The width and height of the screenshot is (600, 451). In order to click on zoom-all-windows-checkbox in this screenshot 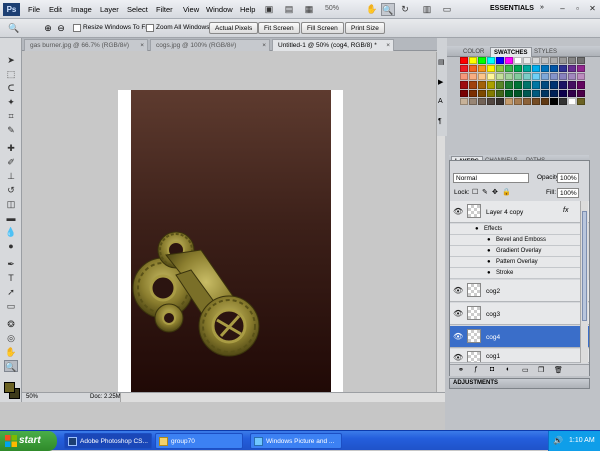, I will do `click(150, 28)`.